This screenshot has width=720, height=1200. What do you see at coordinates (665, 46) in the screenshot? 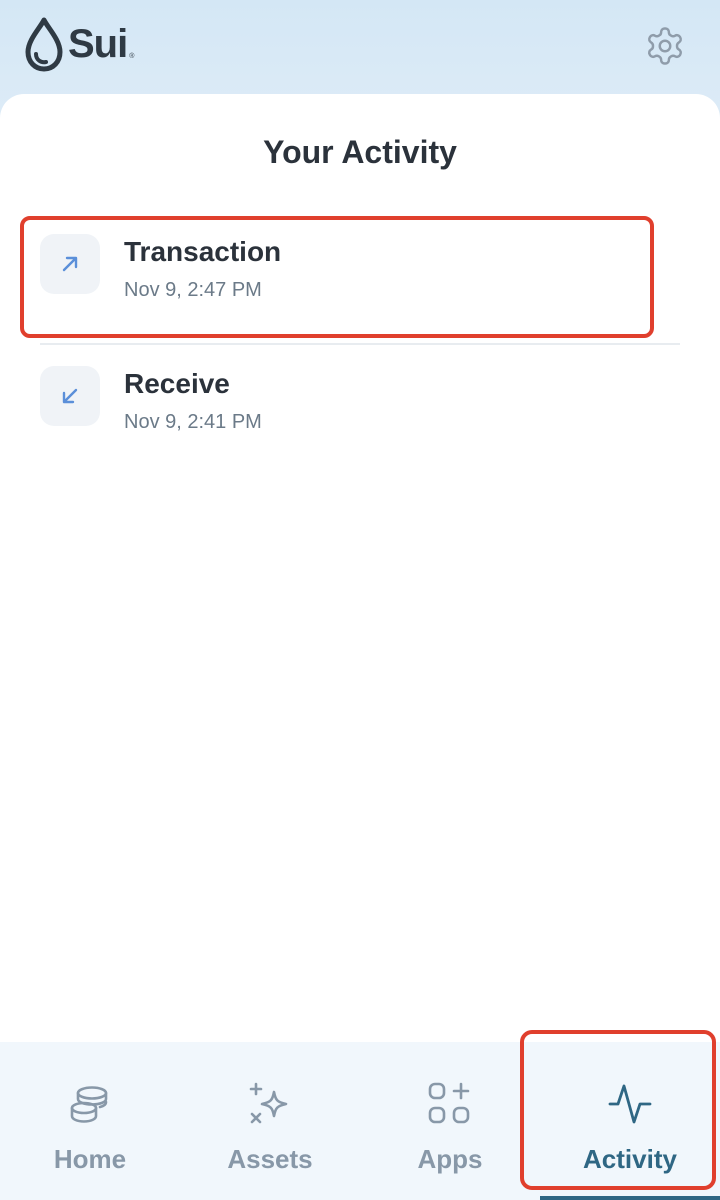
I see `gear-icon` at bounding box center [665, 46].